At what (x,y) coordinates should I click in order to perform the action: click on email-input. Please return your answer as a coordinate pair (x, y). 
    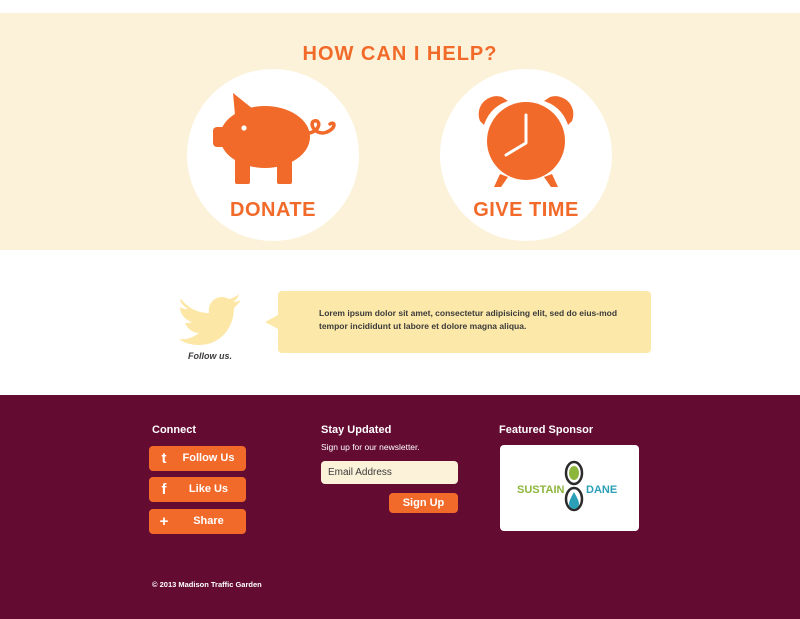
    Looking at the image, I should click on (389, 472).